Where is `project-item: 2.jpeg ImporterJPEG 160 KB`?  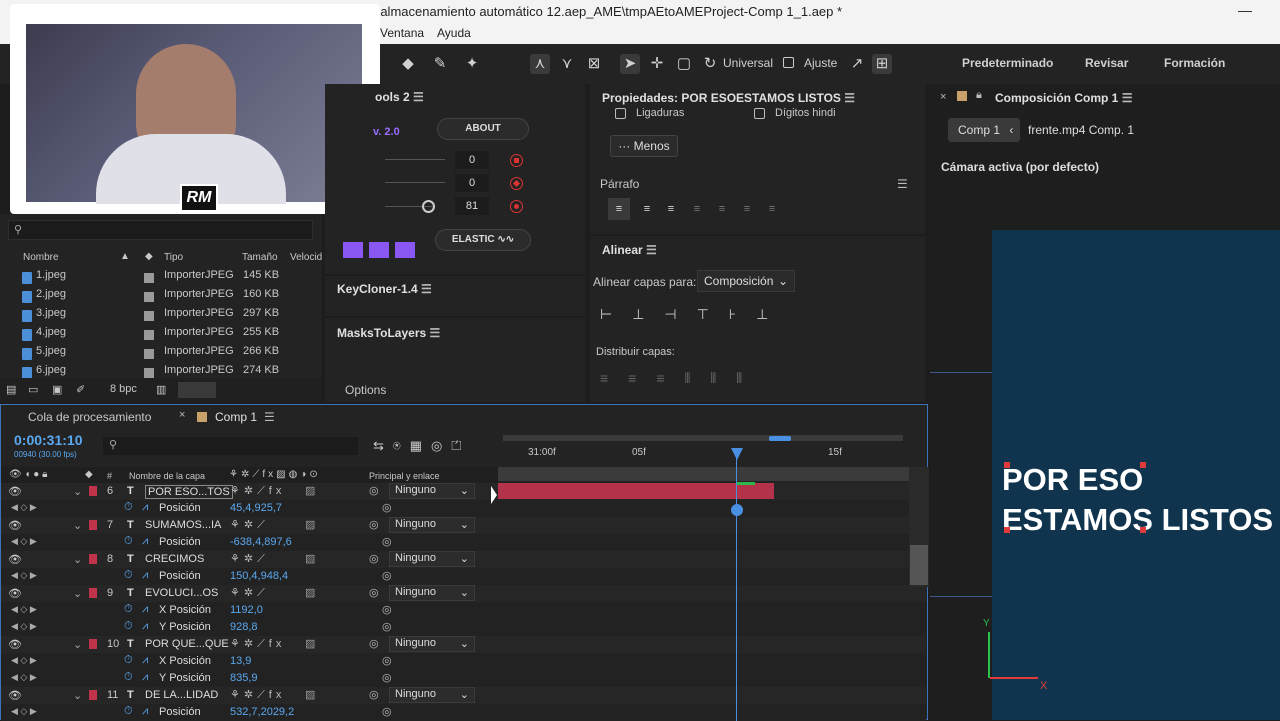 project-item: 2.jpeg ImporterJPEG 160 KB is located at coordinates (166, 294).